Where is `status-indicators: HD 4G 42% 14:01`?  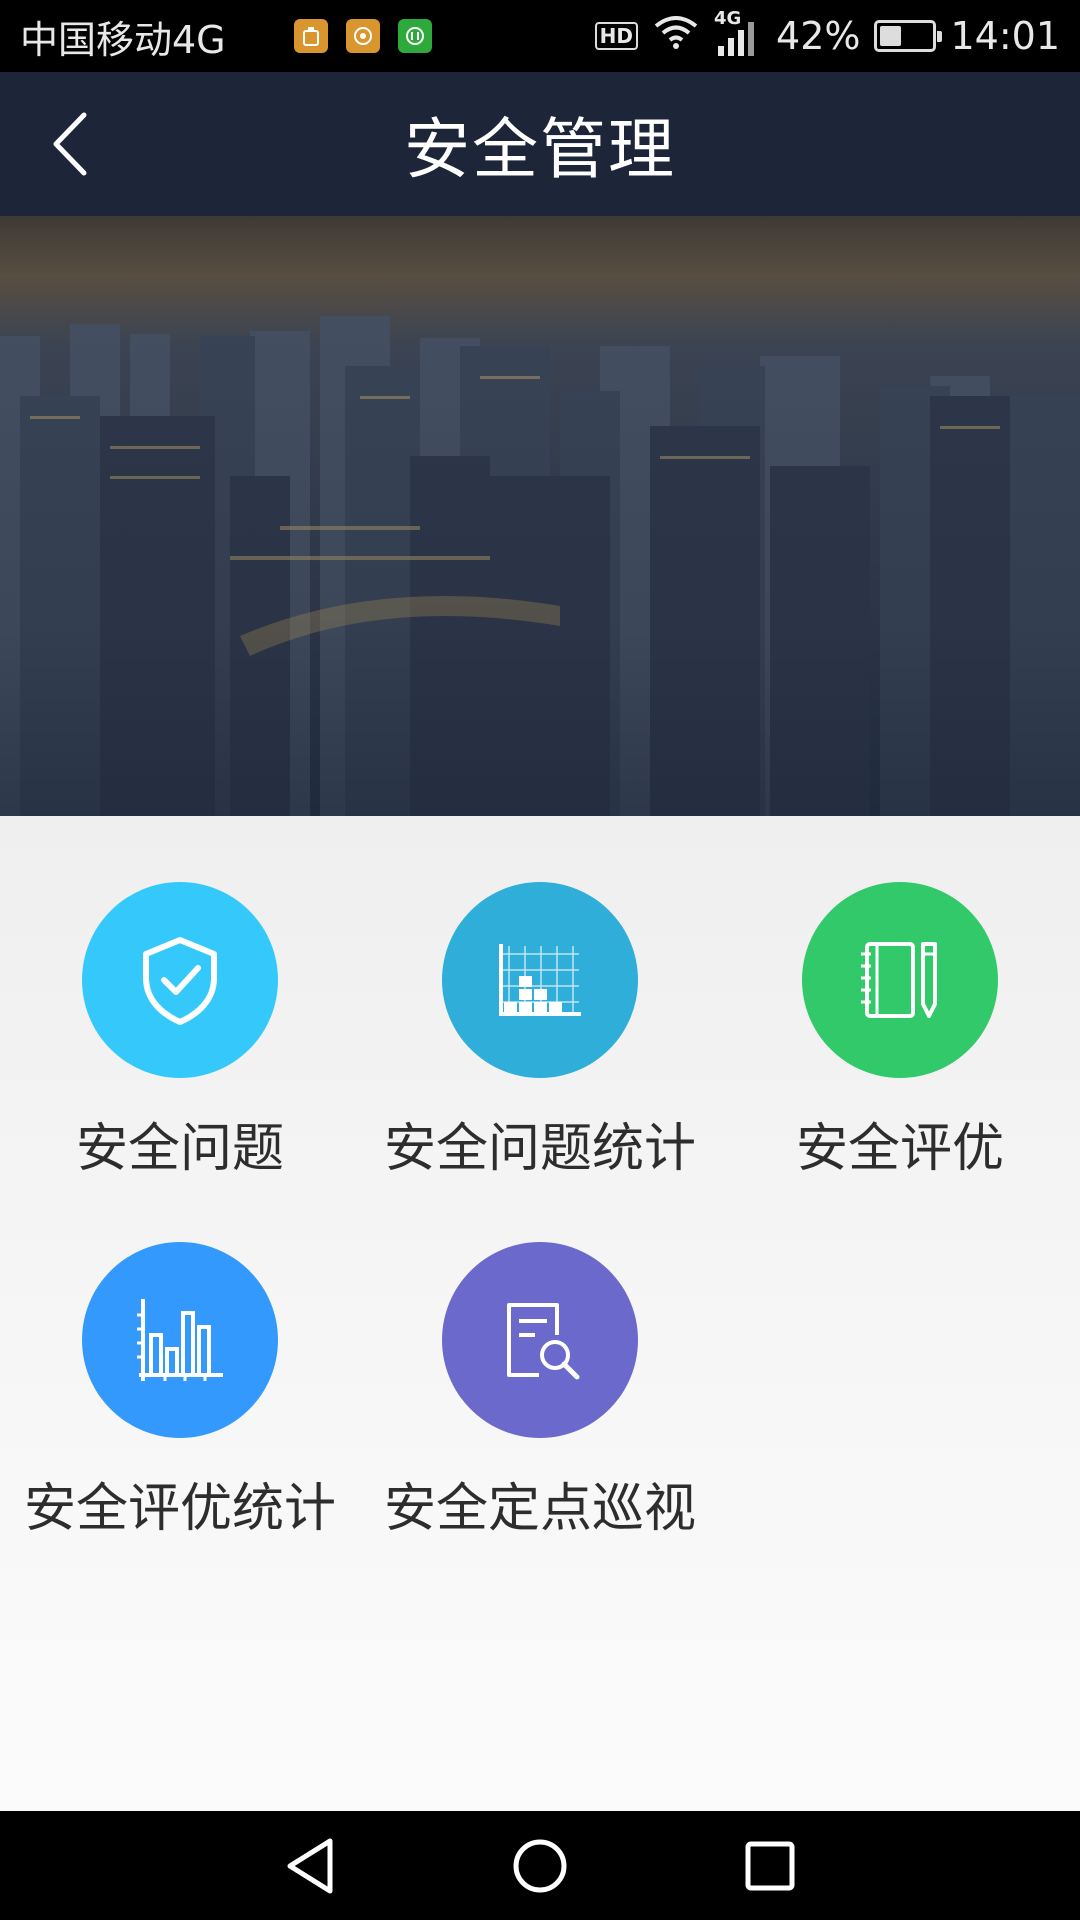 status-indicators: HD 4G 42% 14:01 is located at coordinates (827, 33).